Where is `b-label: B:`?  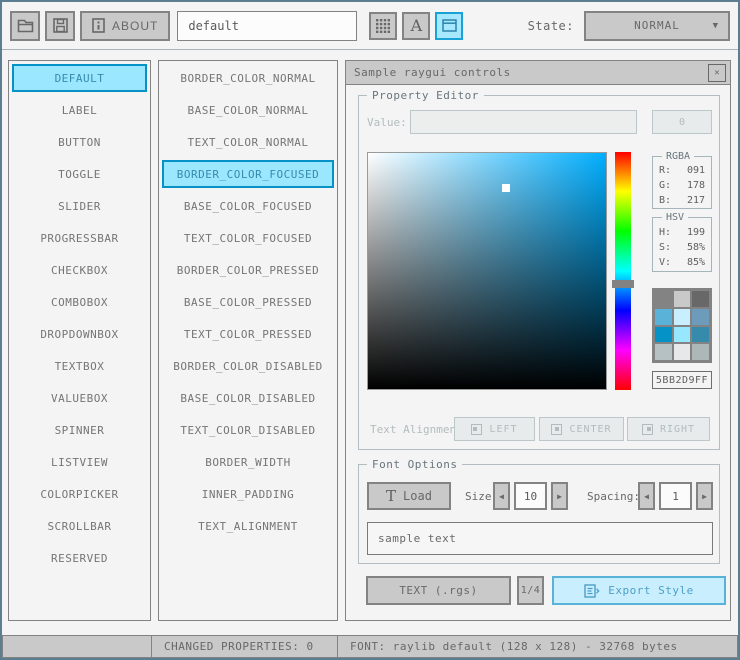 b-label: B: is located at coordinates (665, 200).